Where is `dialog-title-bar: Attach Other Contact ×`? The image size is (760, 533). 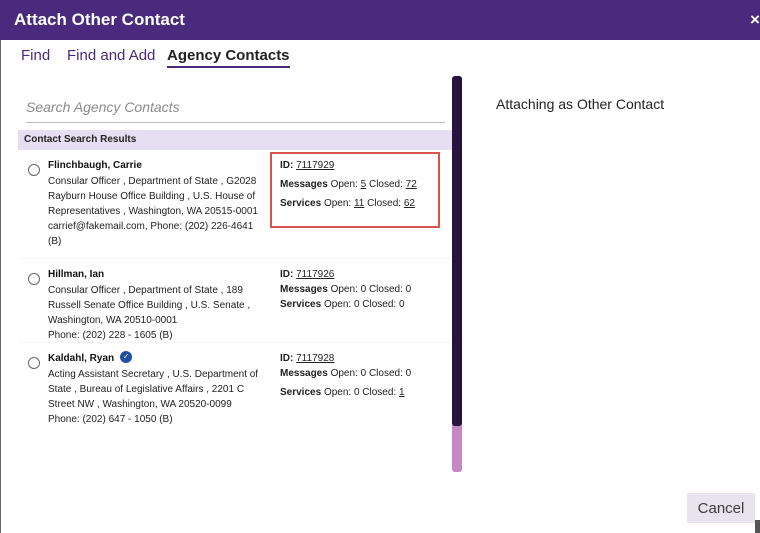 dialog-title-bar: Attach Other Contact × is located at coordinates (380, 20).